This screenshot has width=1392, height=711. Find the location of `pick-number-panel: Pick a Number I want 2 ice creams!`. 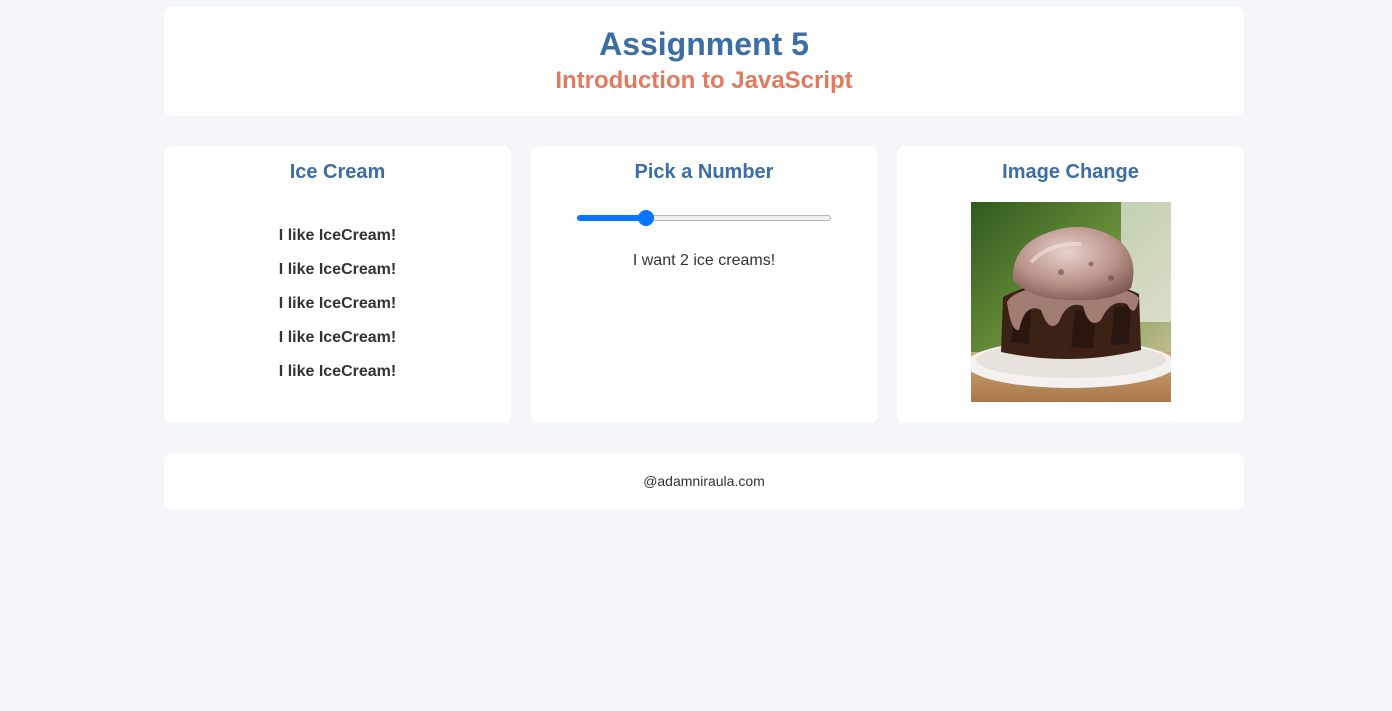

pick-number-panel: Pick a Number I want 2 ice creams! is located at coordinates (704, 284).